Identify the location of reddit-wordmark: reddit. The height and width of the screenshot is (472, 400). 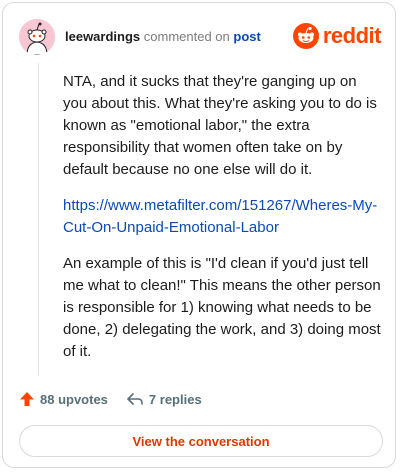
(352, 35).